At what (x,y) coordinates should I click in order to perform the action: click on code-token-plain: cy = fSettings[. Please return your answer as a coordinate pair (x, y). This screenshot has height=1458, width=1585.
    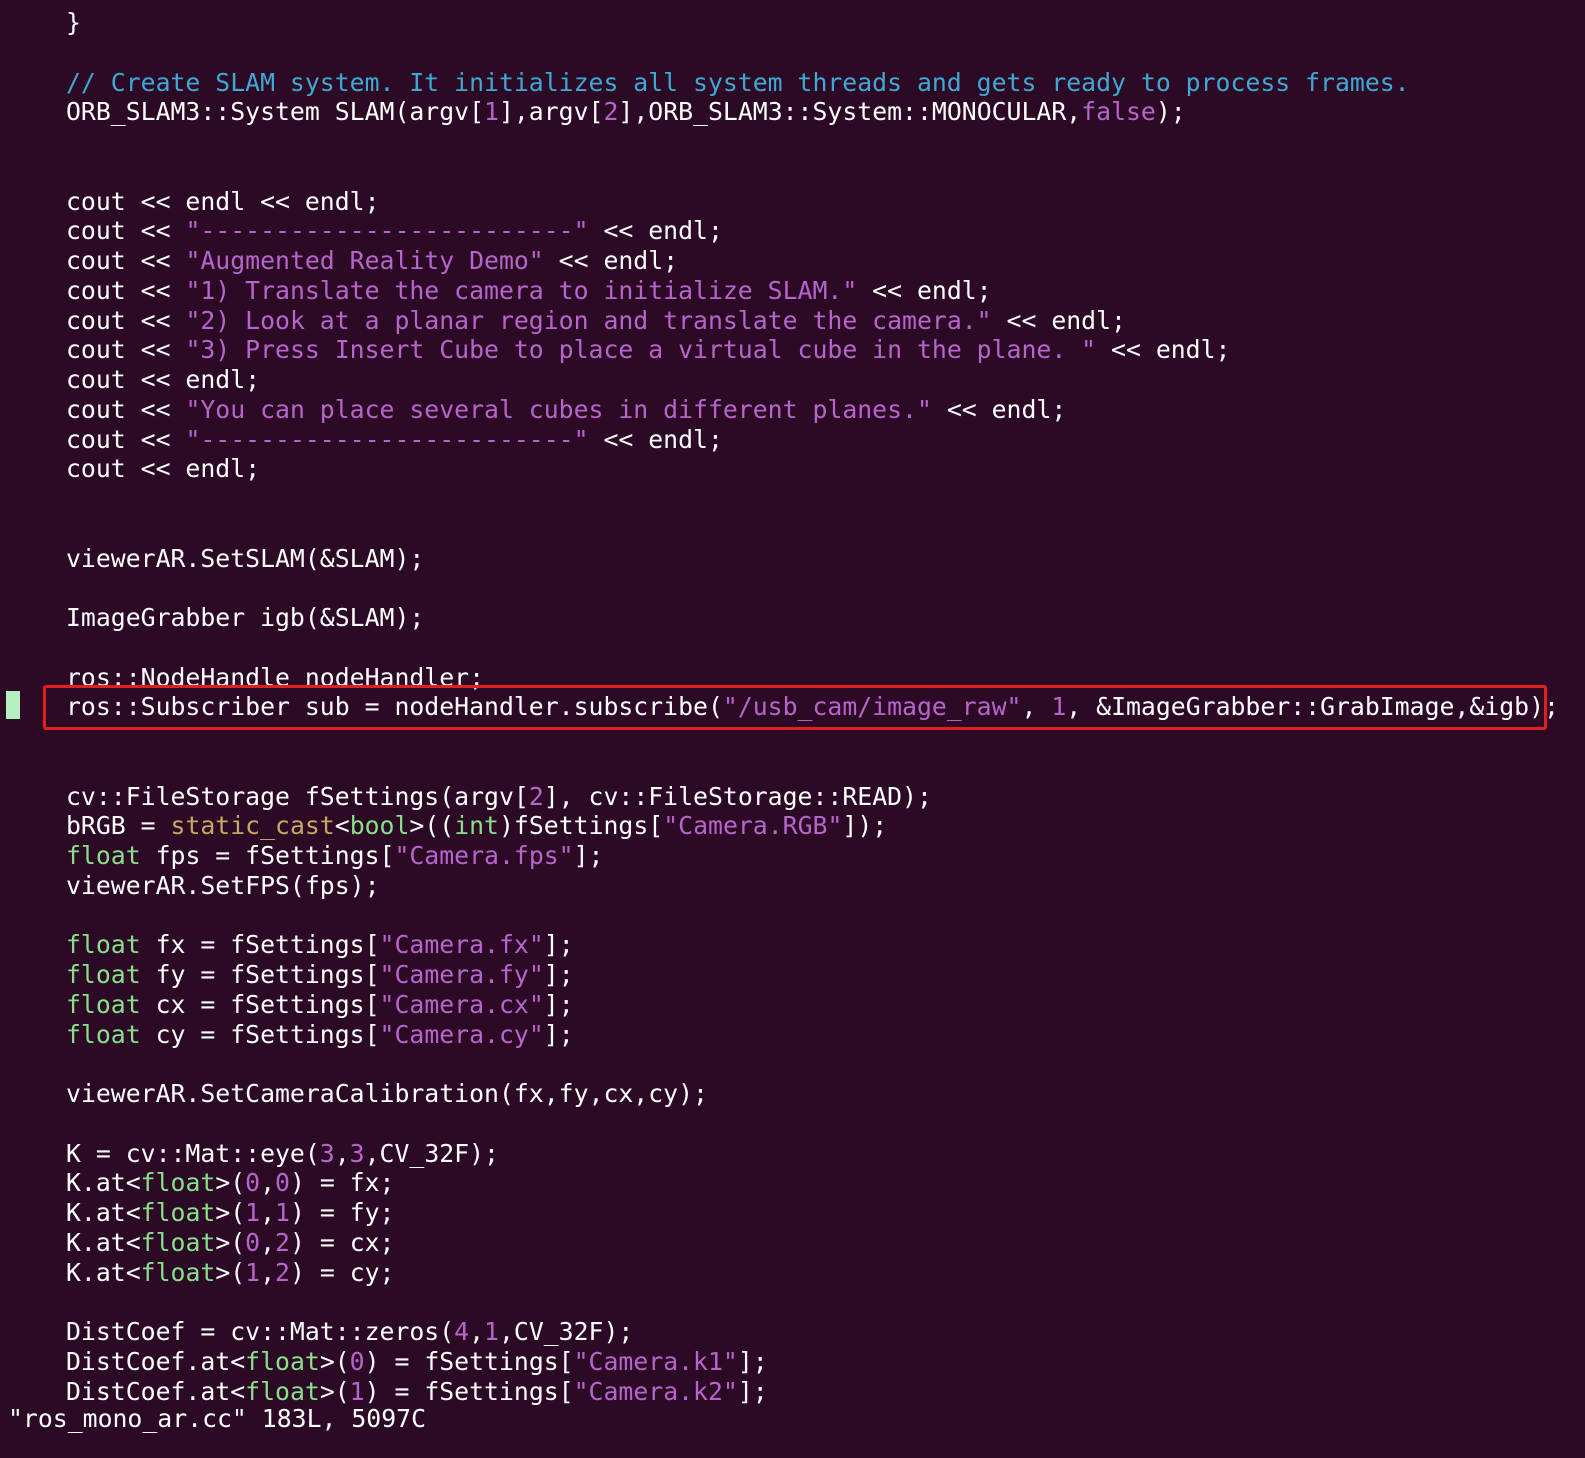
    Looking at the image, I should click on (260, 1034).